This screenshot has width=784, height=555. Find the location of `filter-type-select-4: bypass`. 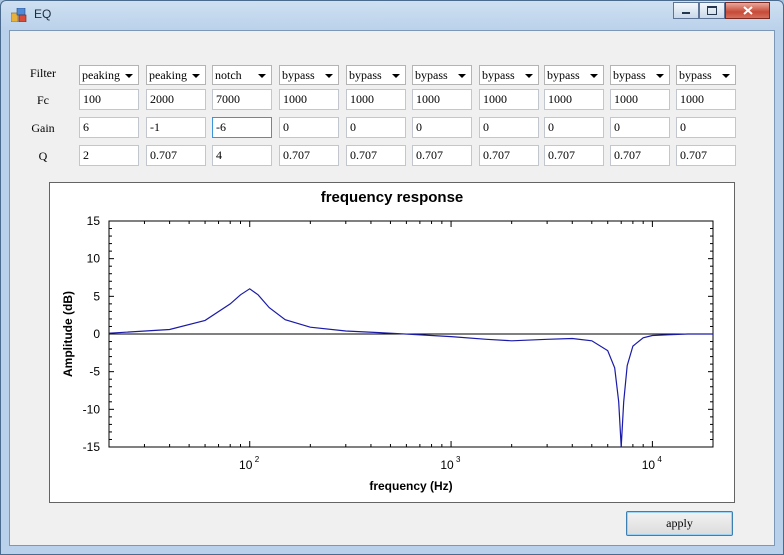

filter-type-select-4: bypass is located at coordinates (309, 75).